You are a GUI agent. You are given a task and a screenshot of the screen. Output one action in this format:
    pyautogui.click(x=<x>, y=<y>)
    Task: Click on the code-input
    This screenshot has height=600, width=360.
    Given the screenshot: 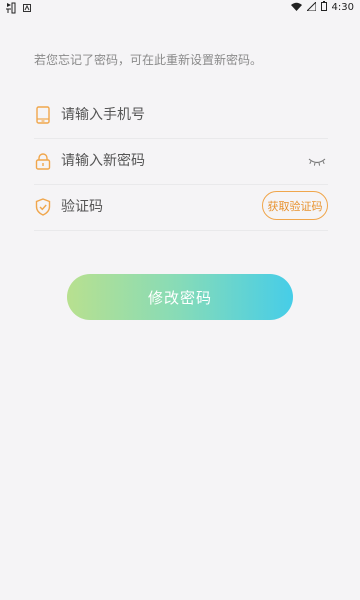 What is the action you would take?
    pyautogui.click(x=136, y=207)
    